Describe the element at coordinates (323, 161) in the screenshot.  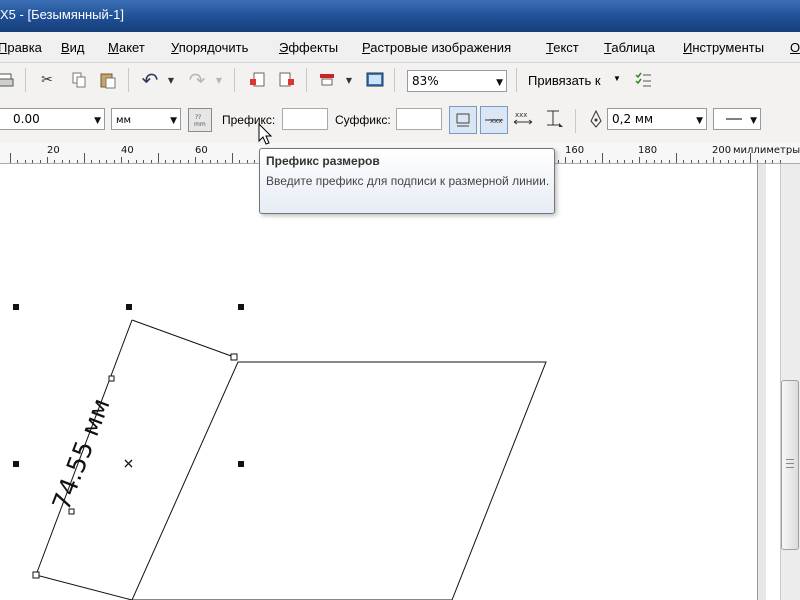
I see `tooltip-title: Префикс размеров` at that location.